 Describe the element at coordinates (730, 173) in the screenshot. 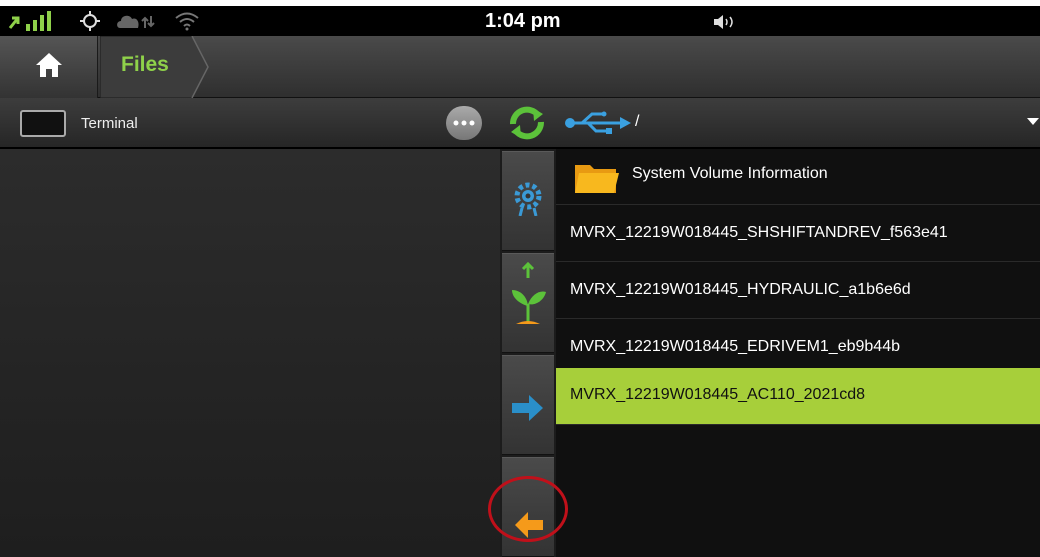

I see `file-name: System Volume Information` at that location.